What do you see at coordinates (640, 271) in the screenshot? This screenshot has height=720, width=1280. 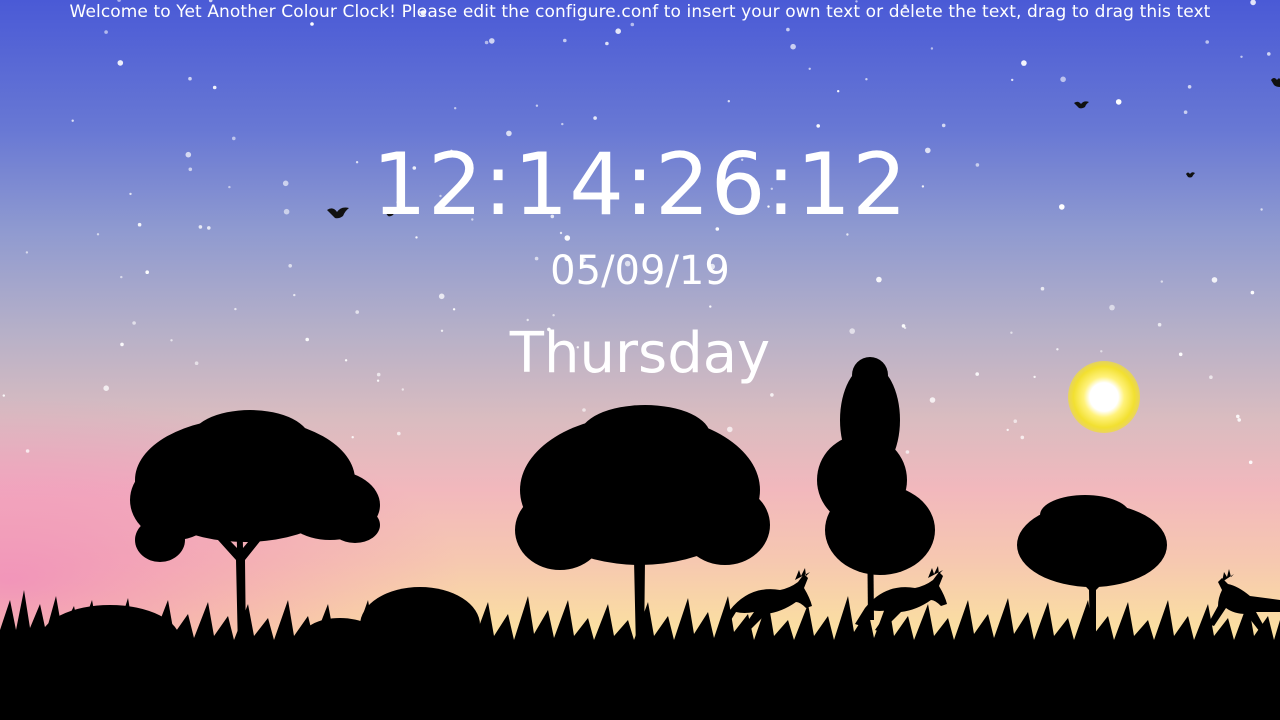 I see `clock-date: 05/09/19` at bounding box center [640, 271].